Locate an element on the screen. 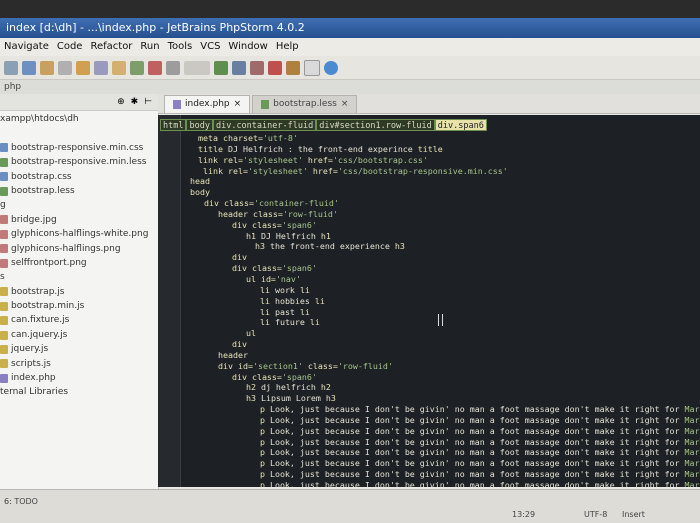 This screenshot has width=700, height=523. tree-item: can.jquery.js is located at coordinates (79, 335).